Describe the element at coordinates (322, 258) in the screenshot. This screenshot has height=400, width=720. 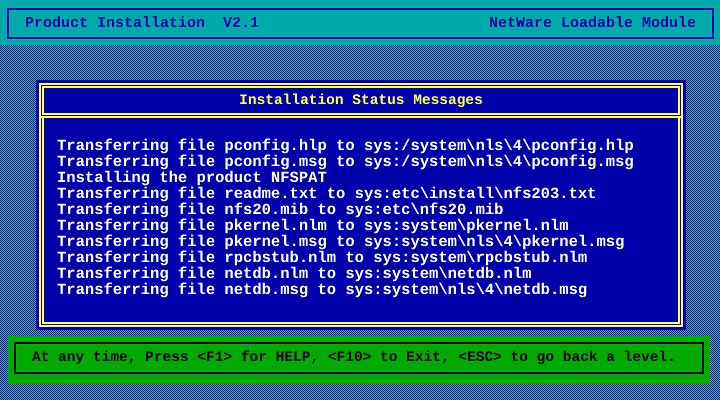
I see `status-message: Transferring file rpcbstub.nlm to sys:system\rpcbstub.nlm` at that location.